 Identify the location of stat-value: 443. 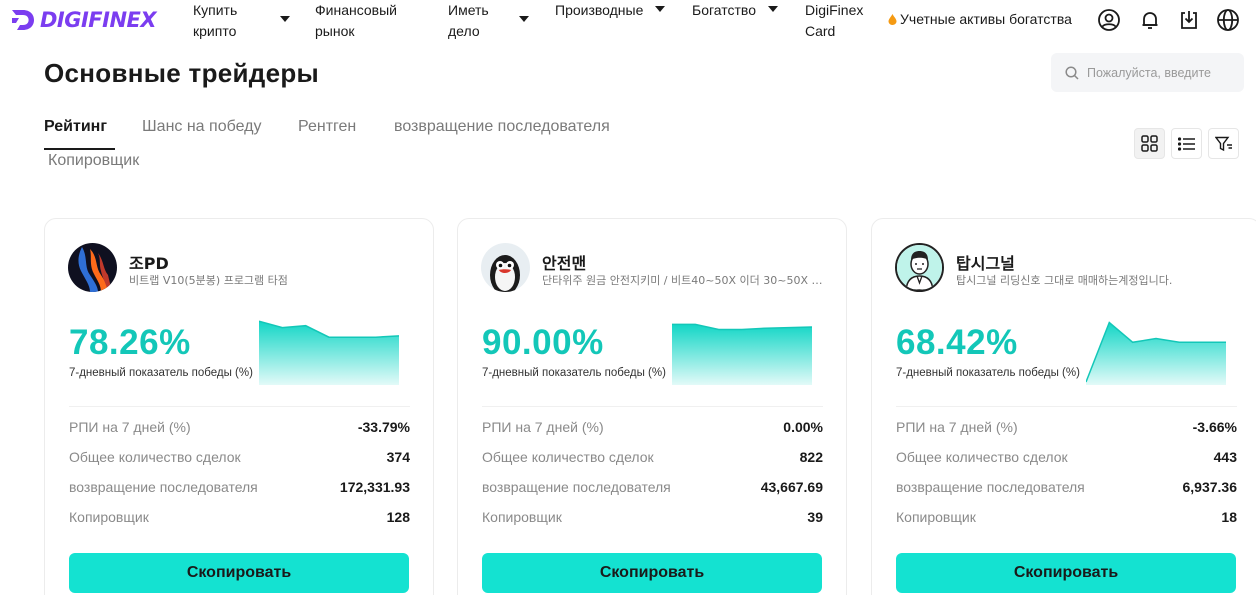
(1225, 457).